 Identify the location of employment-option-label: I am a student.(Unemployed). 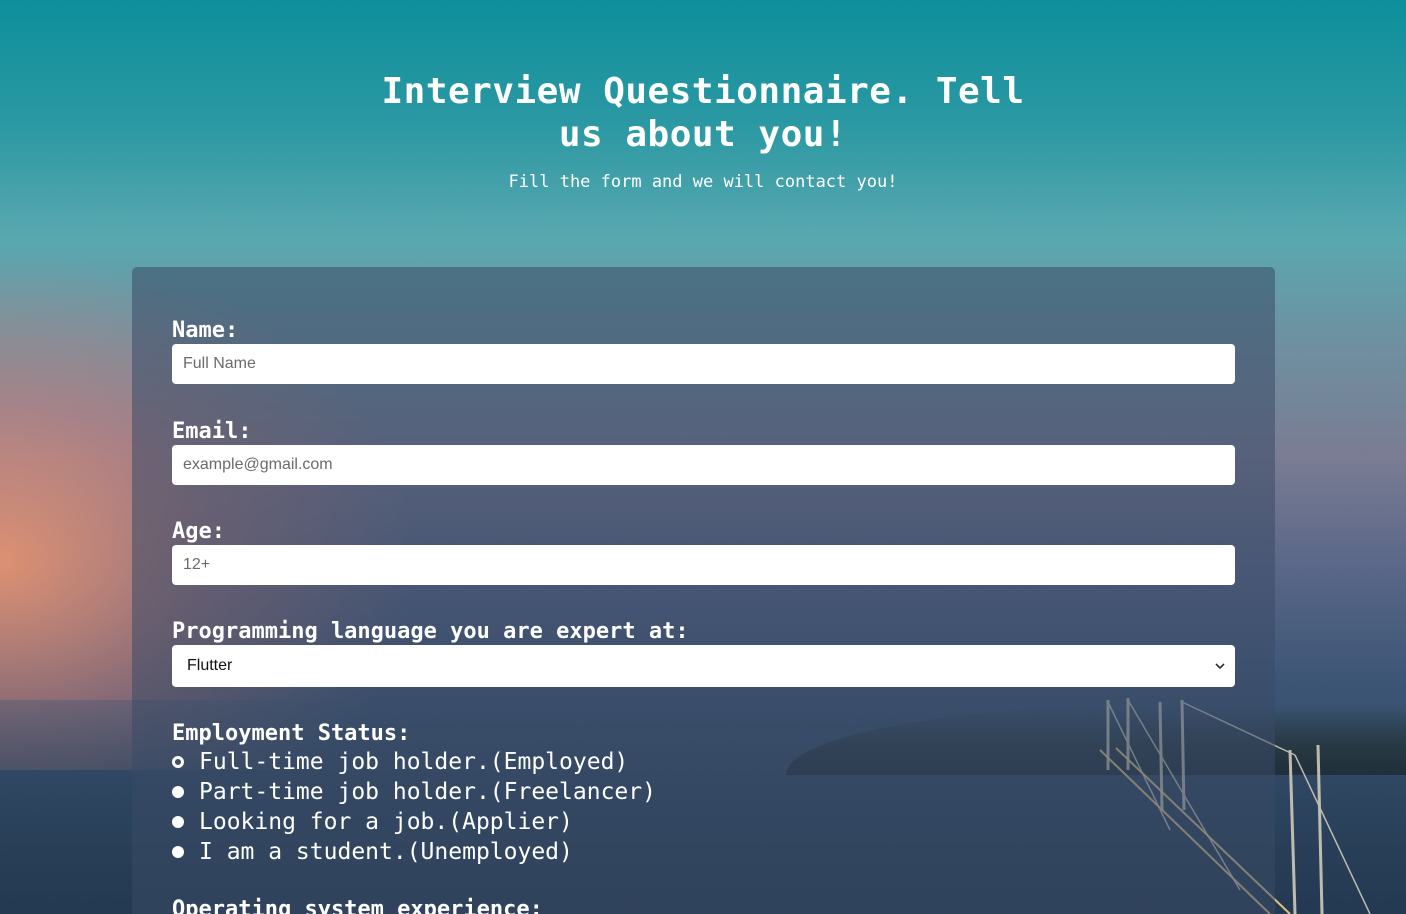
(386, 852).